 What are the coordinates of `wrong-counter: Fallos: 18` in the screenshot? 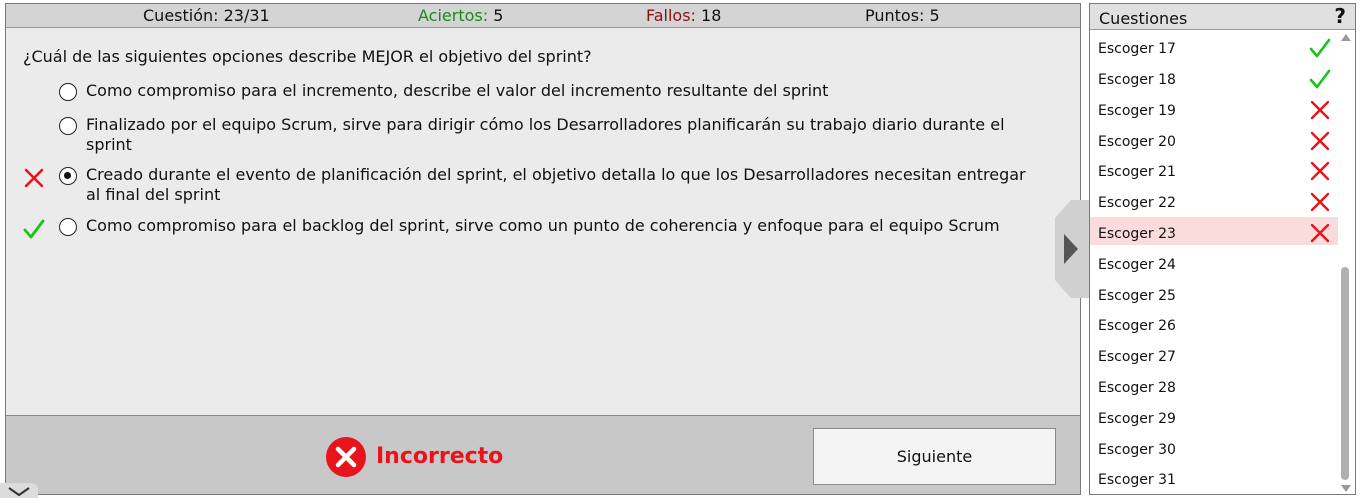 It's located at (683, 16).